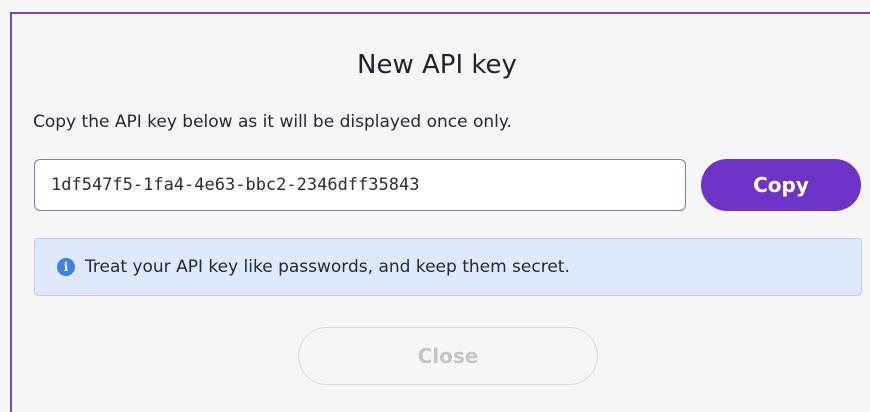 The width and height of the screenshot is (870, 412). Describe the element at coordinates (437, 65) in the screenshot. I see `dialog-title: New API key` at that location.